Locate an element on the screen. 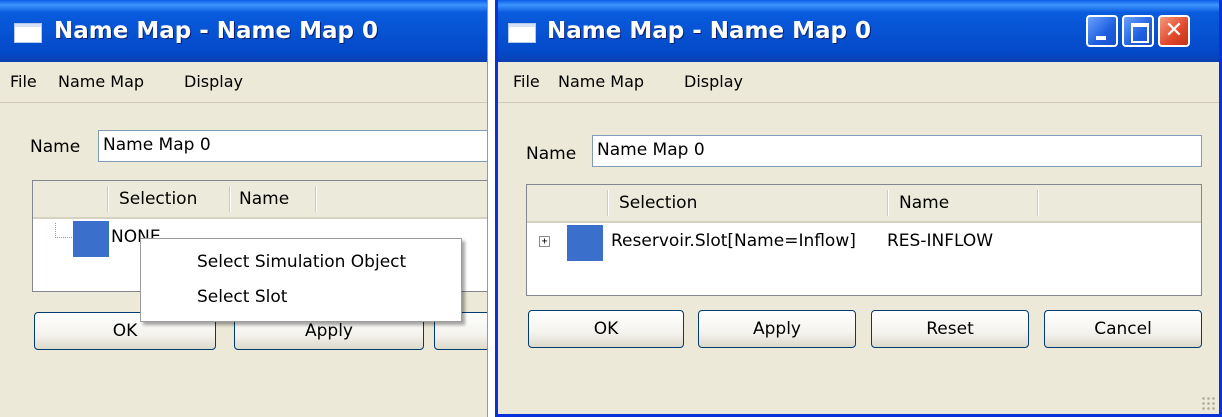 The image size is (1222, 417). context-menu: Select Simulation Object Select Slot is located at coordinates (301, 280).